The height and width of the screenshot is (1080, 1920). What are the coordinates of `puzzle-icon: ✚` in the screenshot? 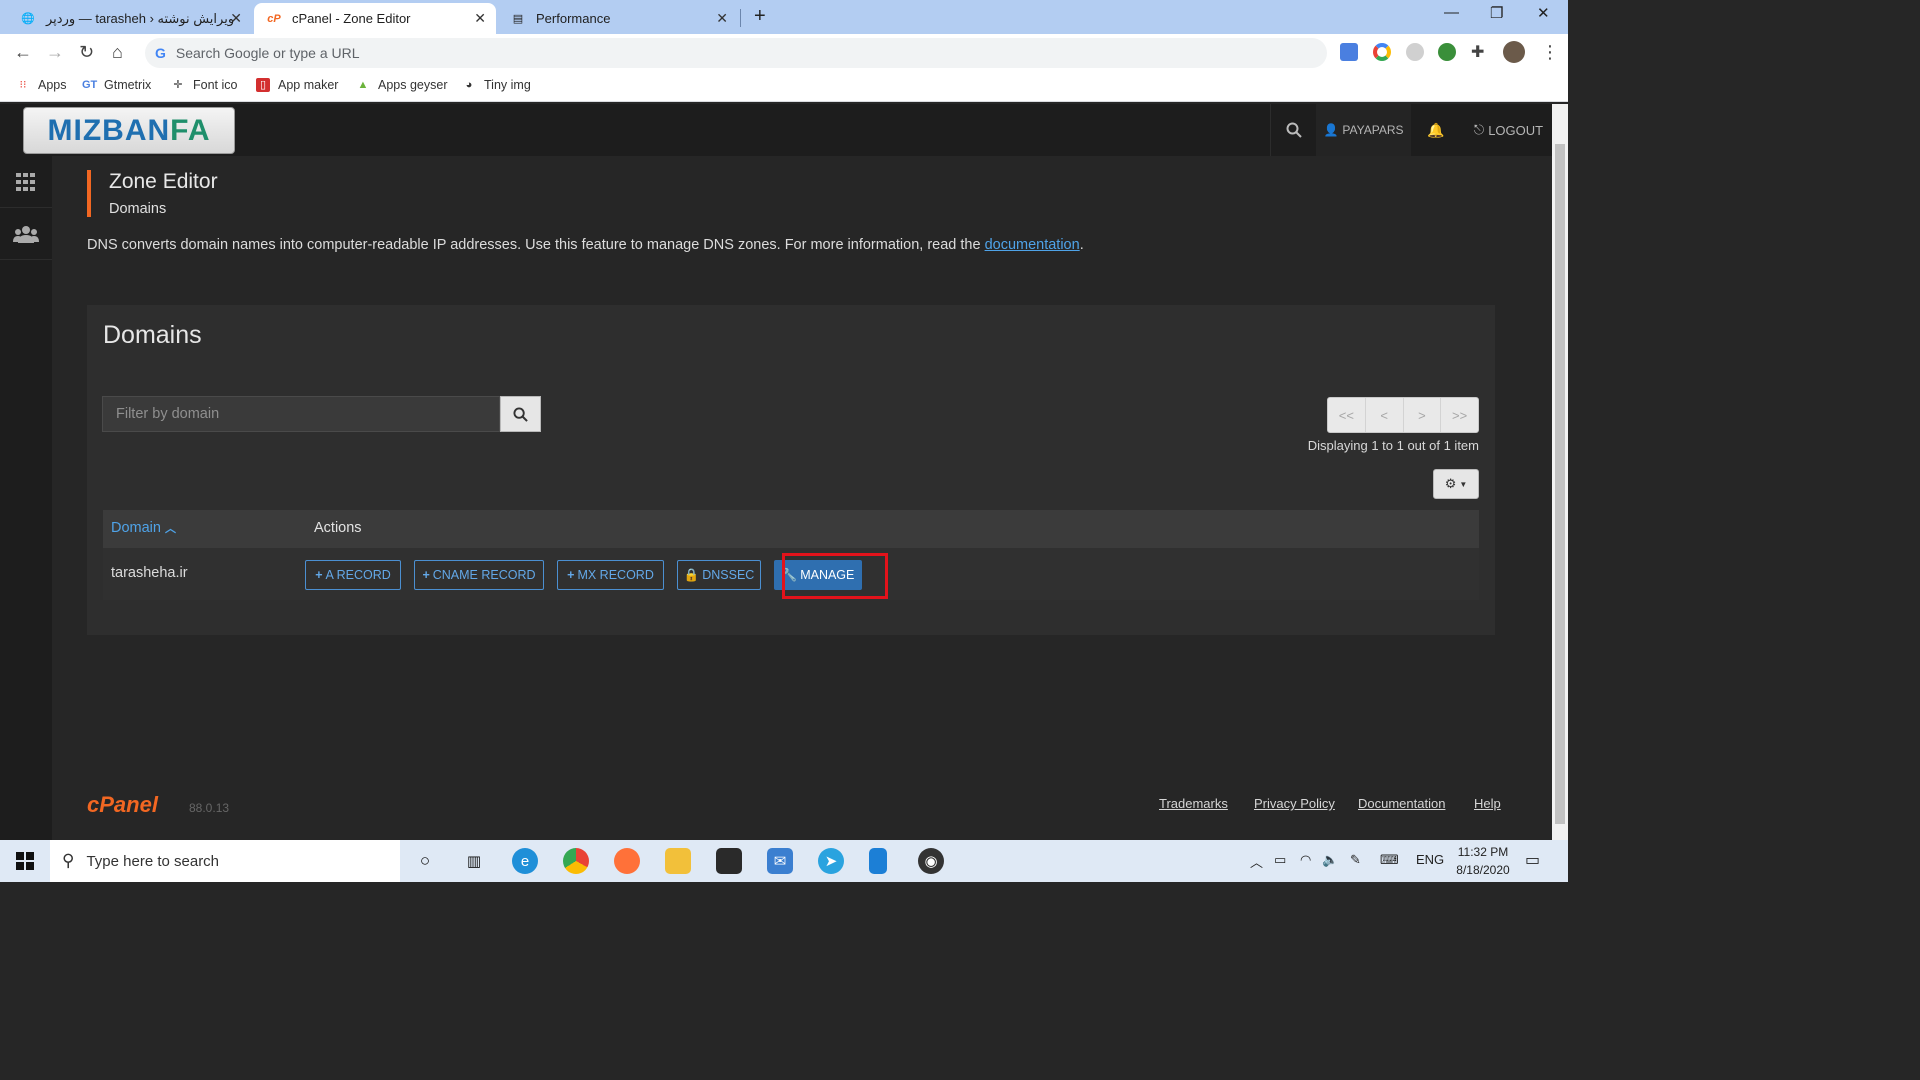 It's located at (1477, 52).